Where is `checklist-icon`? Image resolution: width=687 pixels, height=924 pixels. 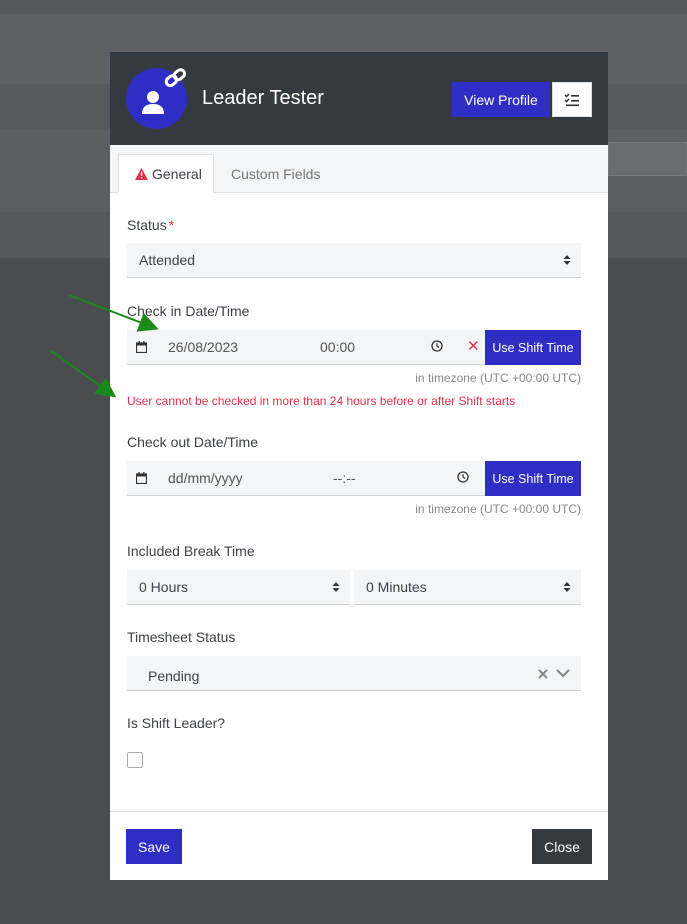 checklist-icon is located at coordinates (571, 99).